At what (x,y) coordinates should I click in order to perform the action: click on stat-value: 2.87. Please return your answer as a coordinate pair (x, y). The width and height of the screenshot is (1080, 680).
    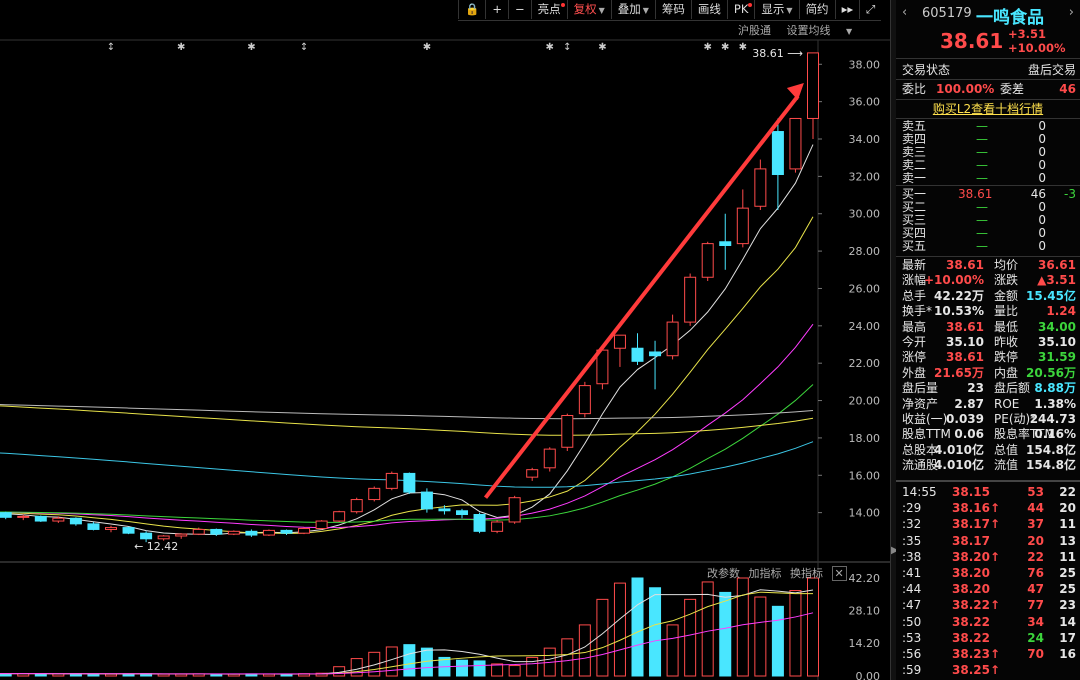
    Looking at the image, I should click on (969, 403).